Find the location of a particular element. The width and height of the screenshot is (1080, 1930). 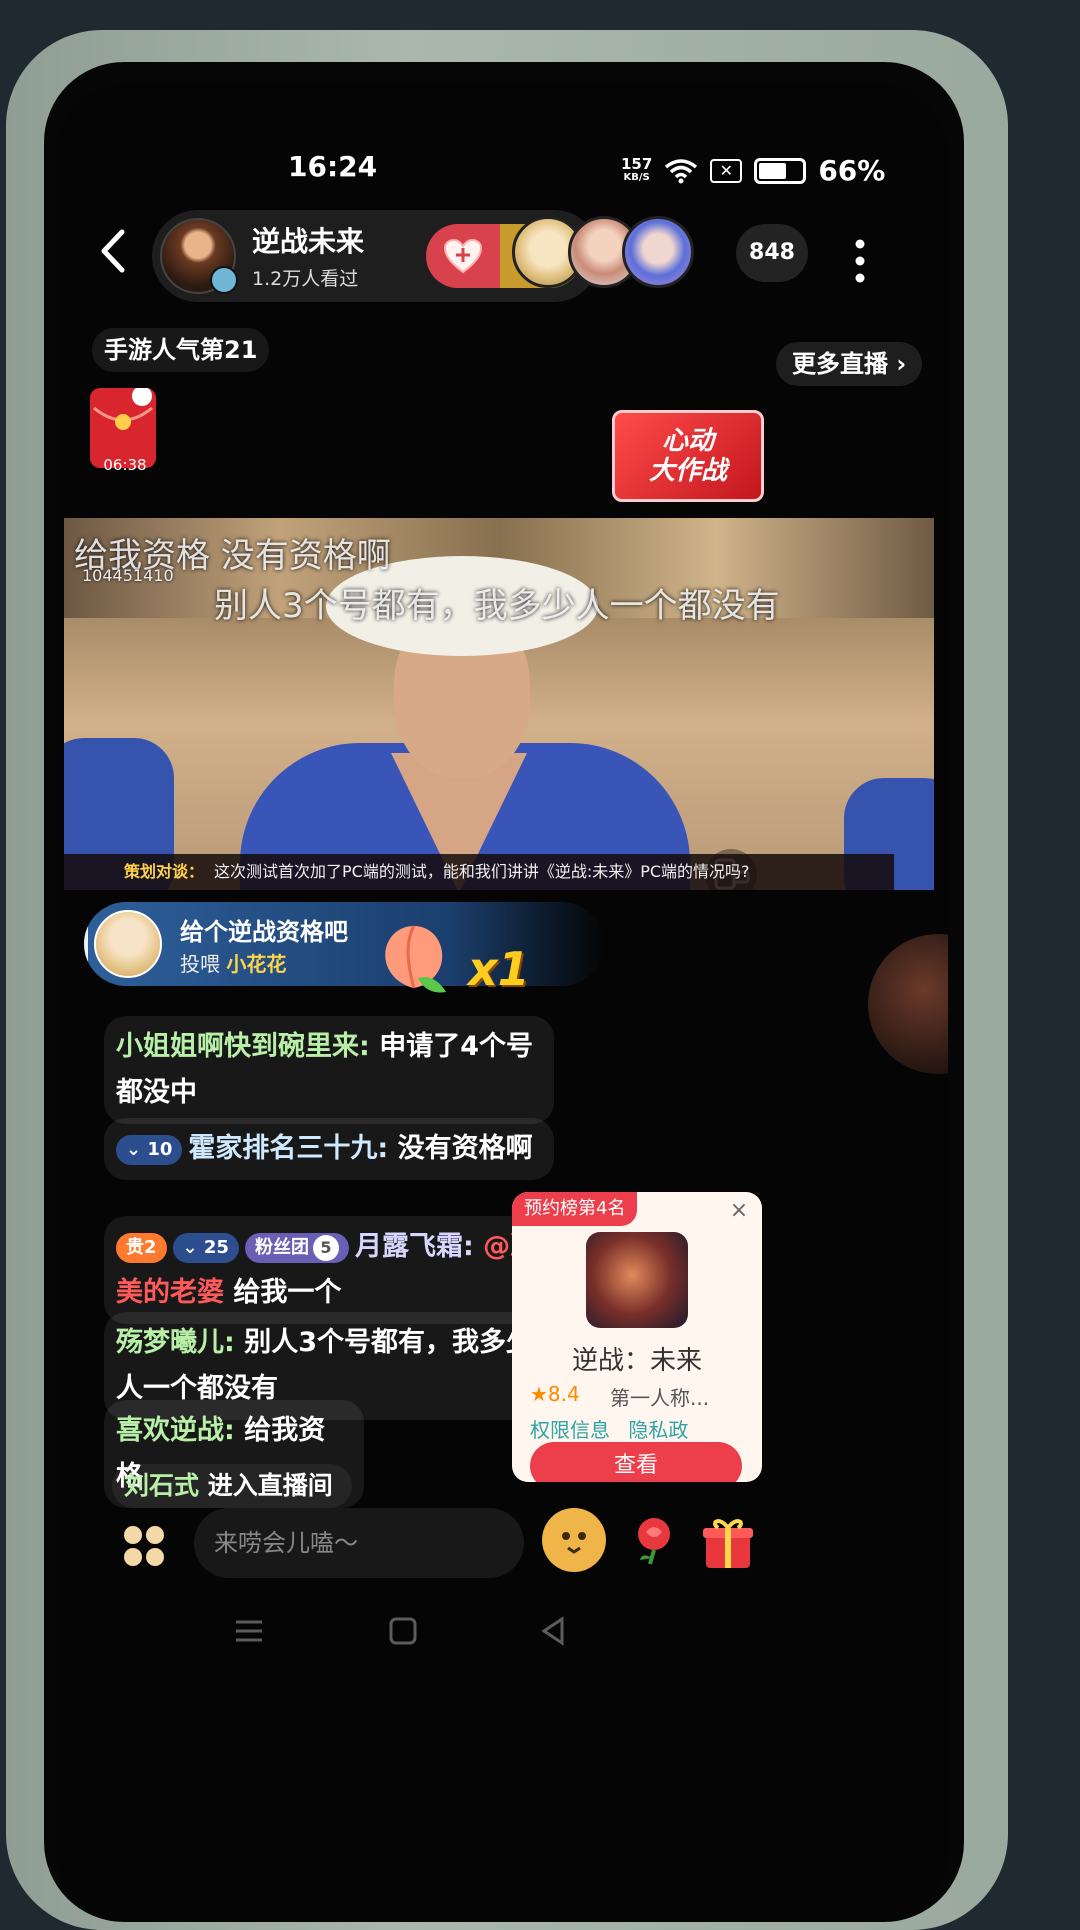

viewer-count: 848 is located at coordinates (772, 253).